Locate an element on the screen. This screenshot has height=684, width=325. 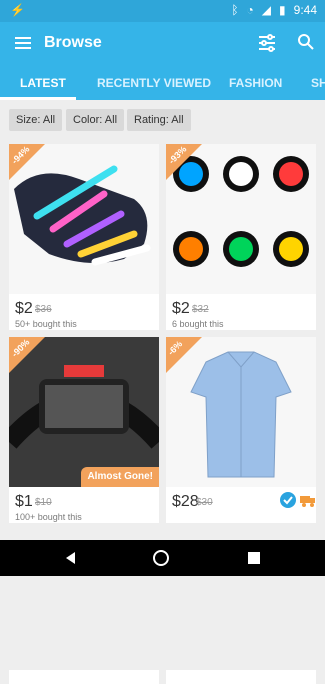
shirt-illustration is located at coordinates (241, 414).